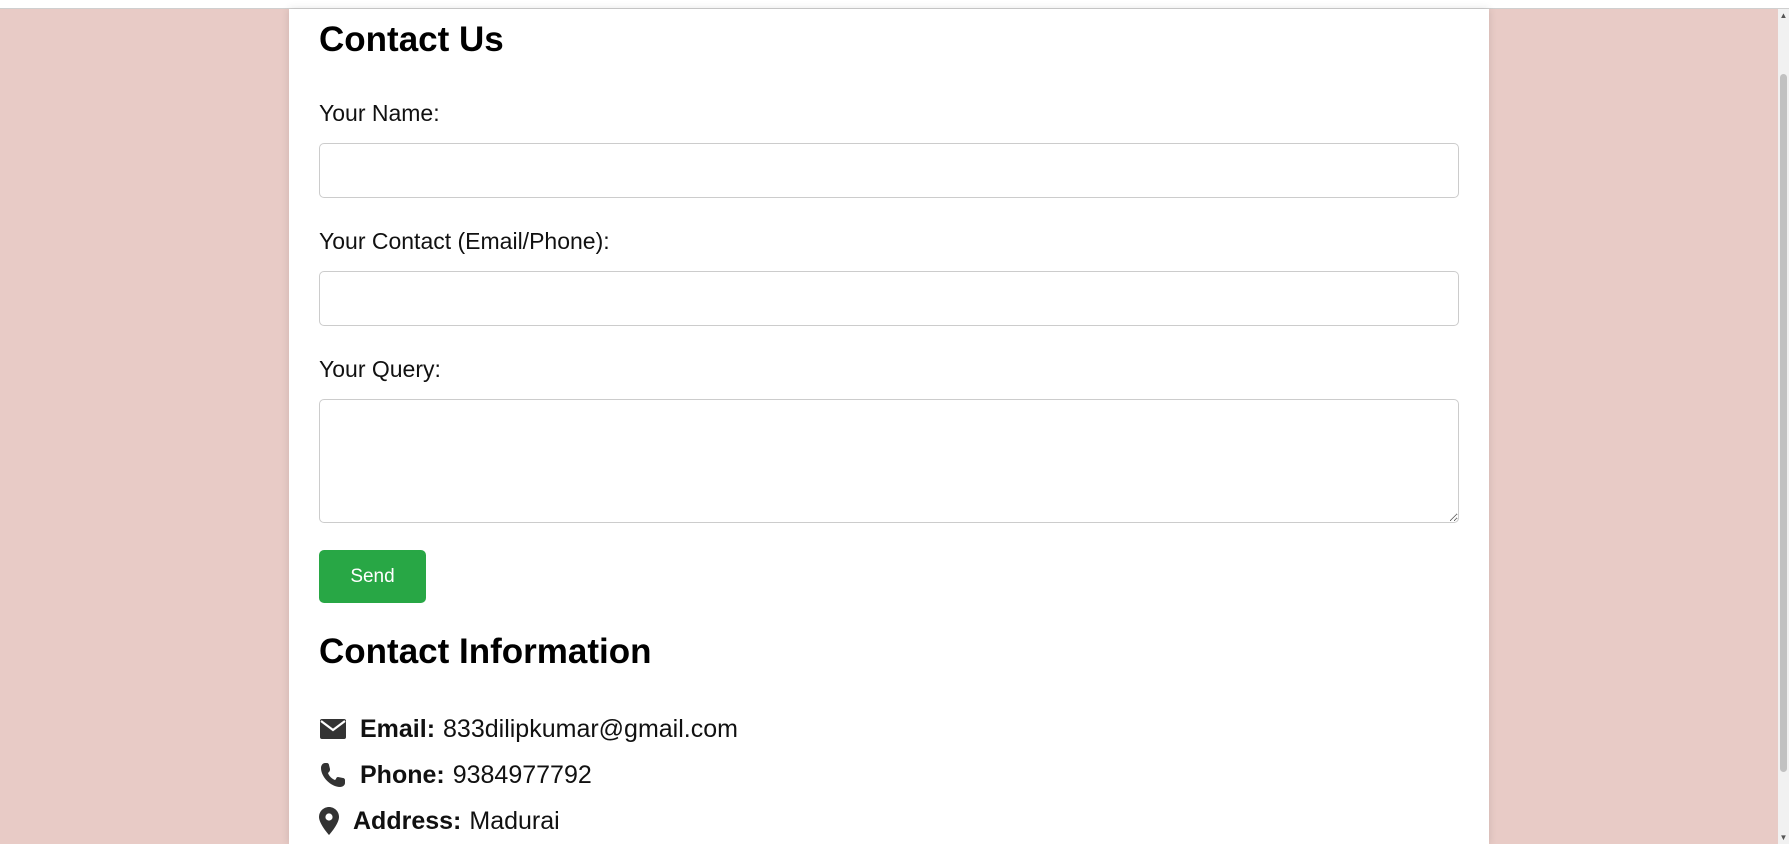  I want to click on query-textarea, so click(889, 461).